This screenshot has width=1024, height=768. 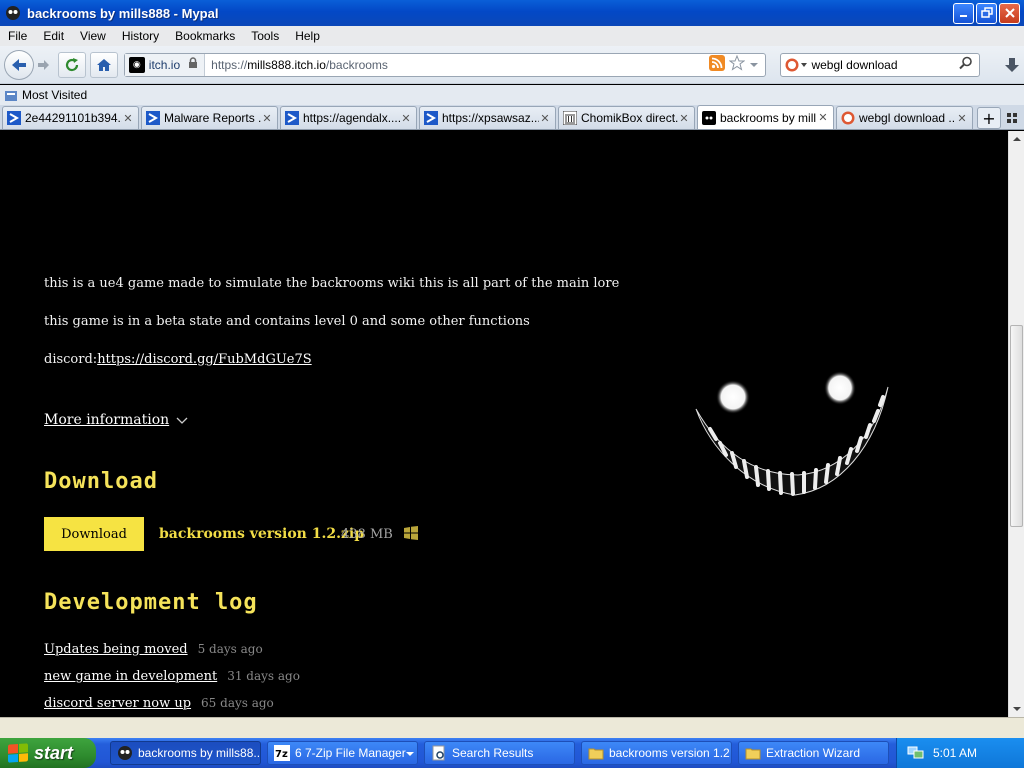 I want to click on menu-history: History, so click(x=140, y=36).